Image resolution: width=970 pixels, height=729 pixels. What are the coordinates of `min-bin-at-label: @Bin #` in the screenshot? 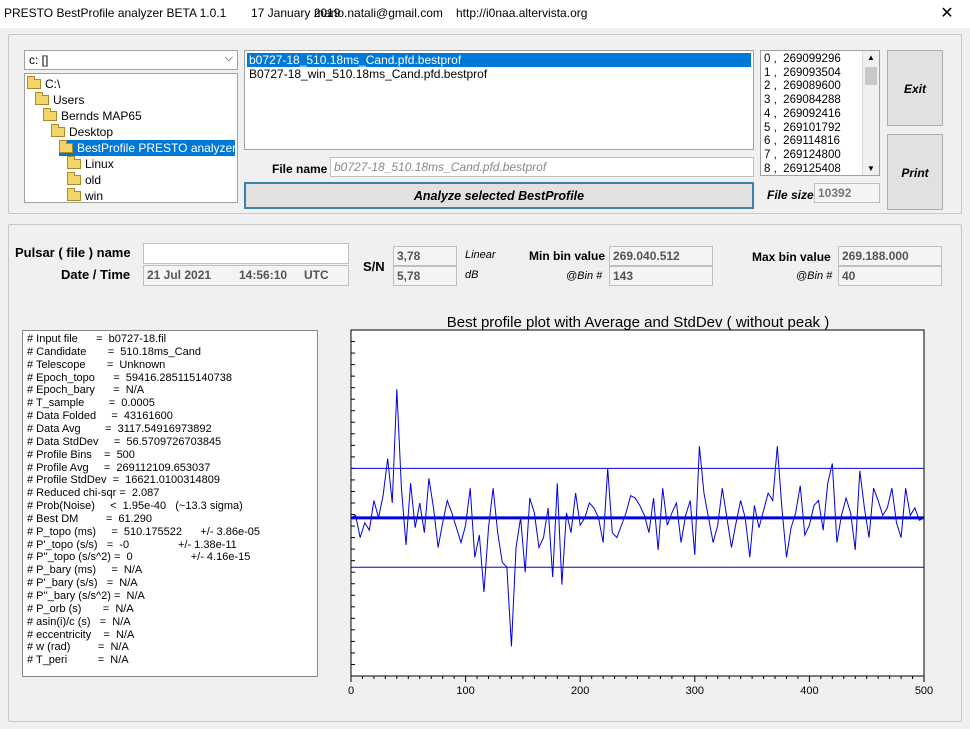 It's located at (584, 276).